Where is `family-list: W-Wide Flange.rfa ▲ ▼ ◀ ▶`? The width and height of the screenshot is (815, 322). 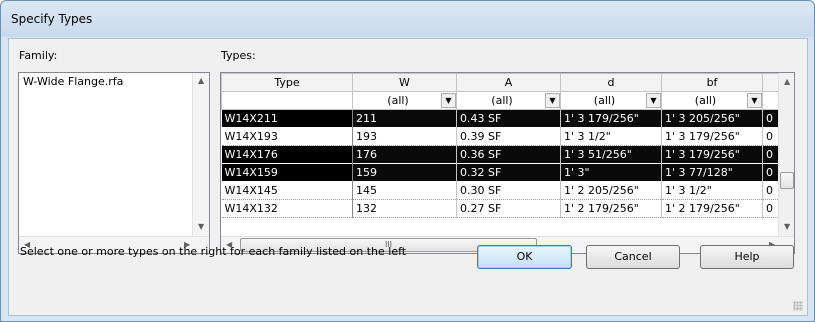
family-list: W-Wide Flange.rfa ▲ ▼ ◀ ▶ is located at coordinates (114, 163).